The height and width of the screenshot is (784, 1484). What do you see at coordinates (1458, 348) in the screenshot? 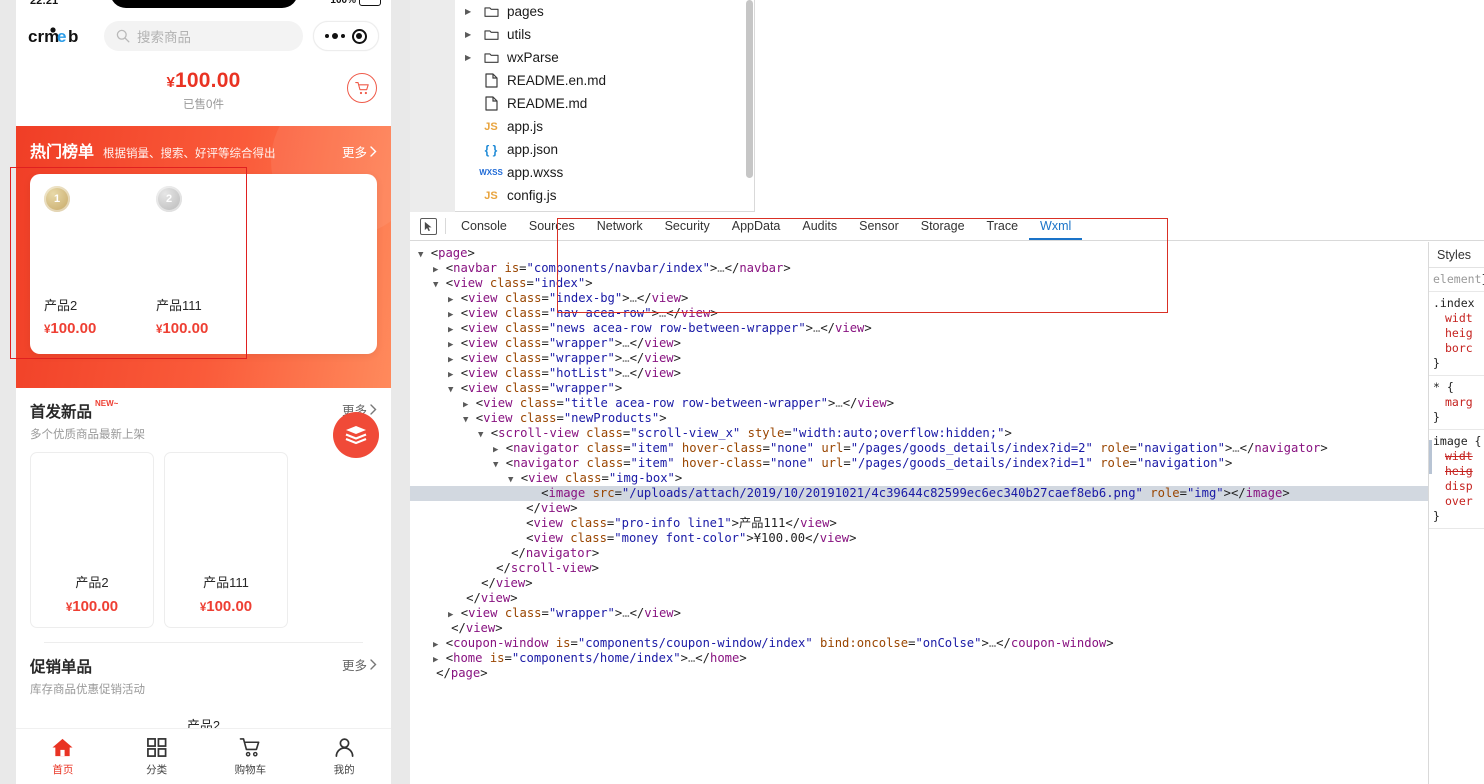
I see `style-property: borc` at bounding box center [1458, 348].